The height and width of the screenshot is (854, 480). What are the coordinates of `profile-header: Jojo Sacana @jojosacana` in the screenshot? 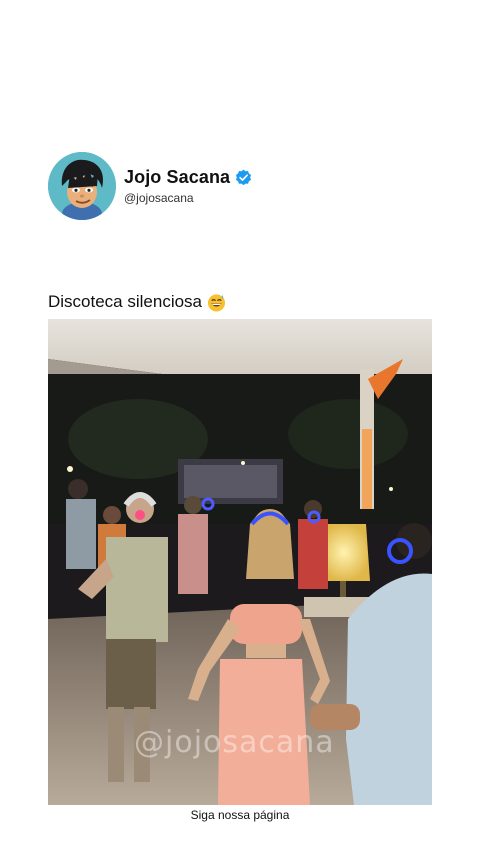 It's located at (150, 186).